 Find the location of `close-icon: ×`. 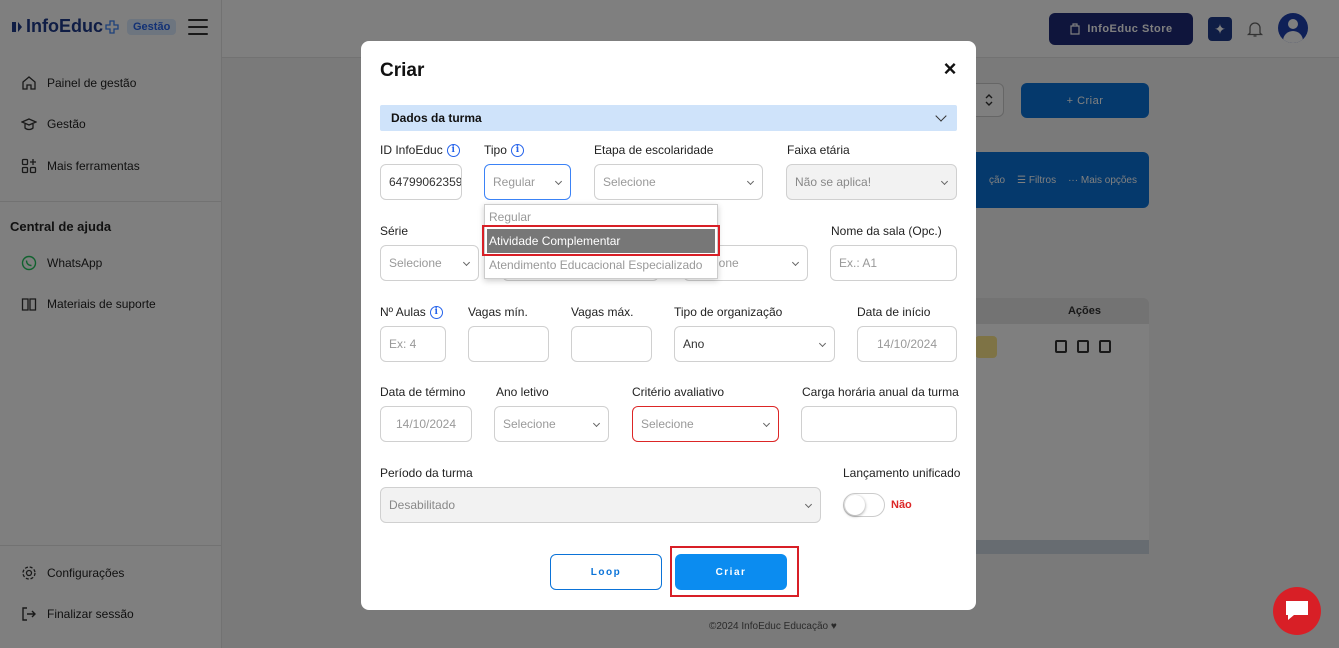

close-icon: × is located at coordinates (950, 69).